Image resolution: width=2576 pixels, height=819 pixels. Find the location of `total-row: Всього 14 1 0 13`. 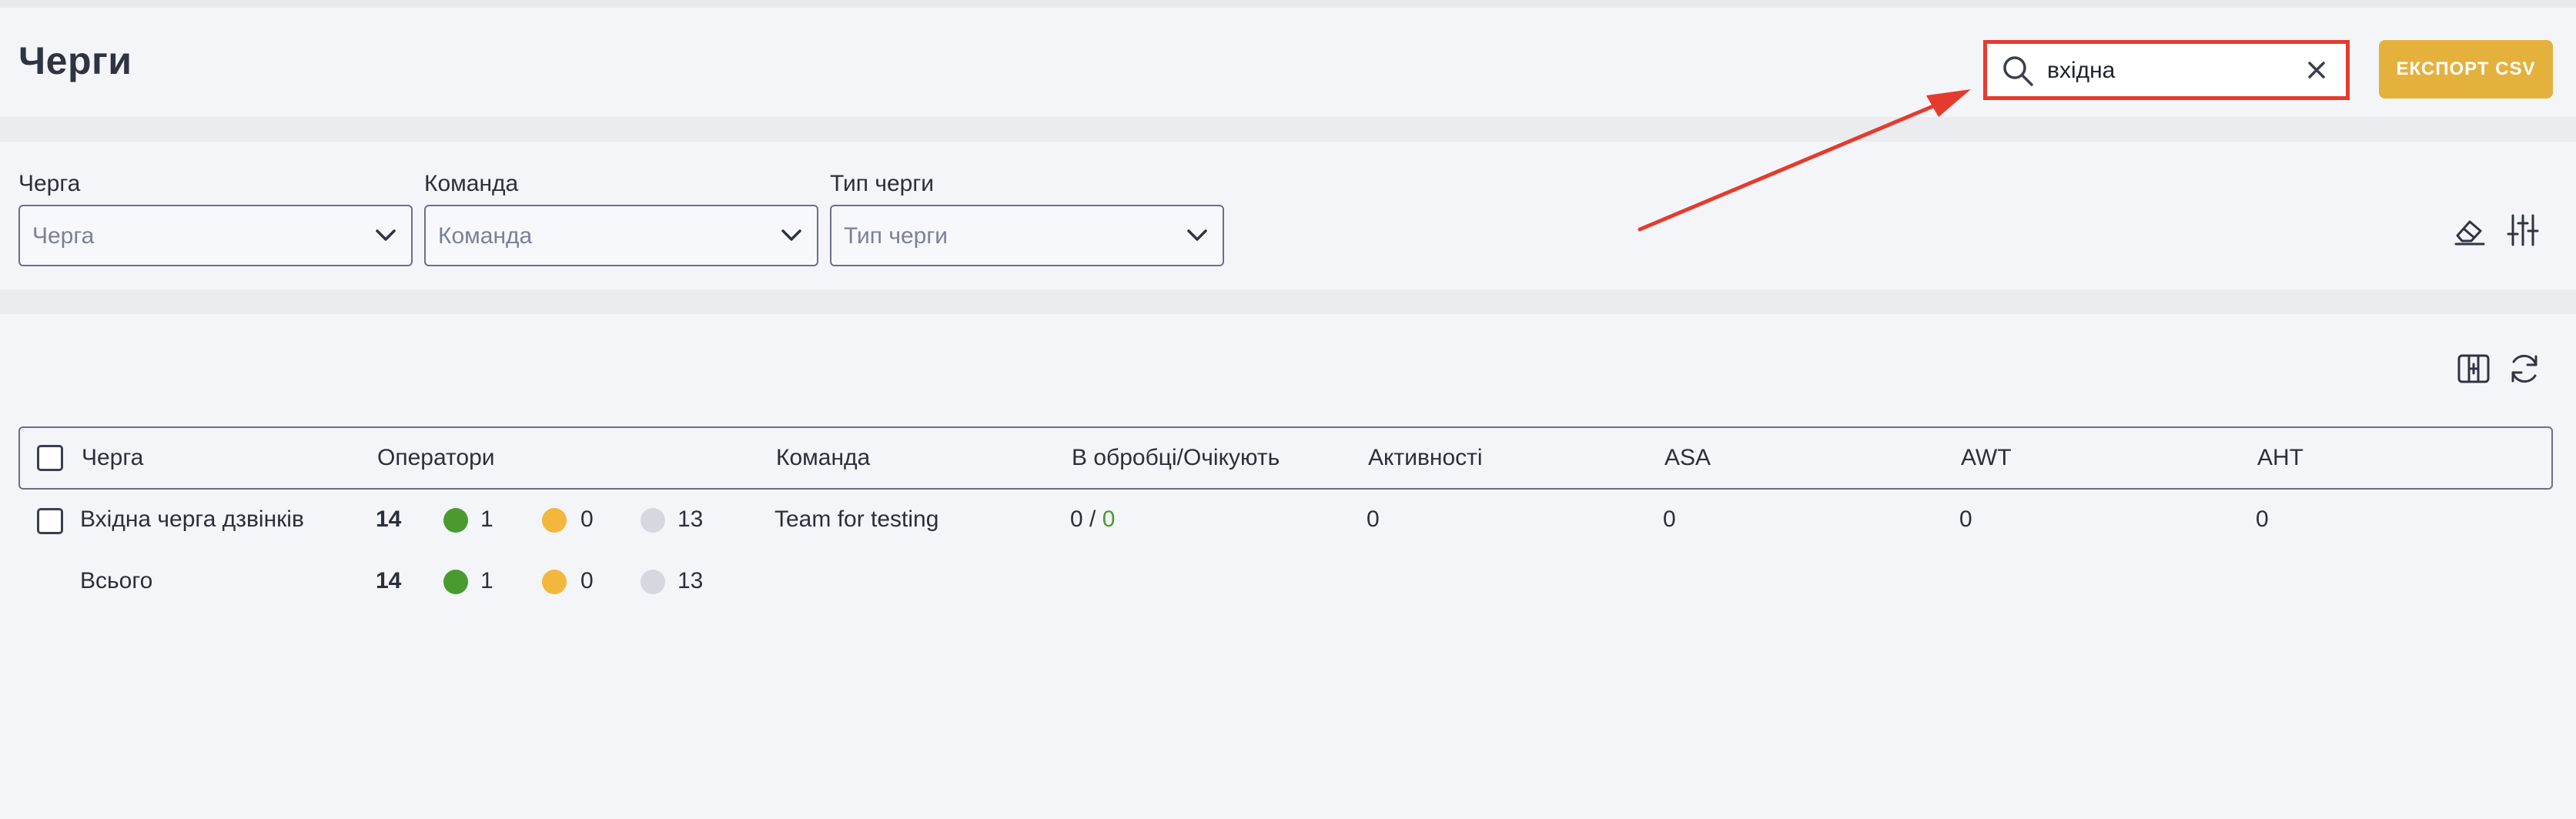

total-row: Всього 14 1 0 13 is located at coordinates (1286, 583).